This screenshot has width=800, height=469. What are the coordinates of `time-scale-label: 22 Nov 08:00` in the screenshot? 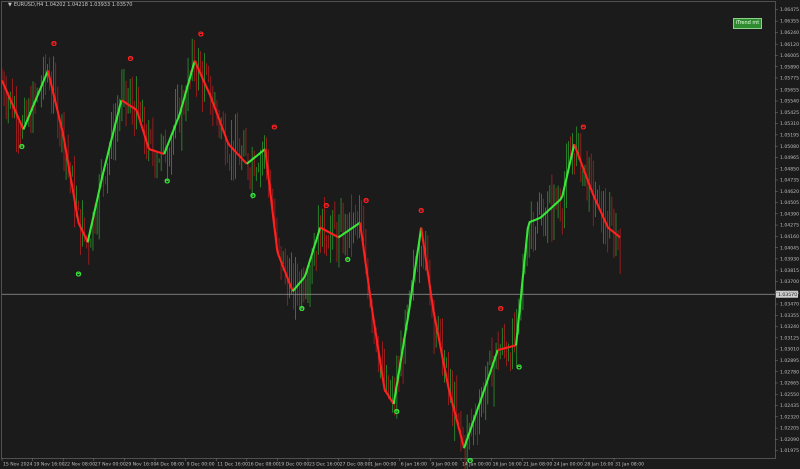 It's located at (79, 465).